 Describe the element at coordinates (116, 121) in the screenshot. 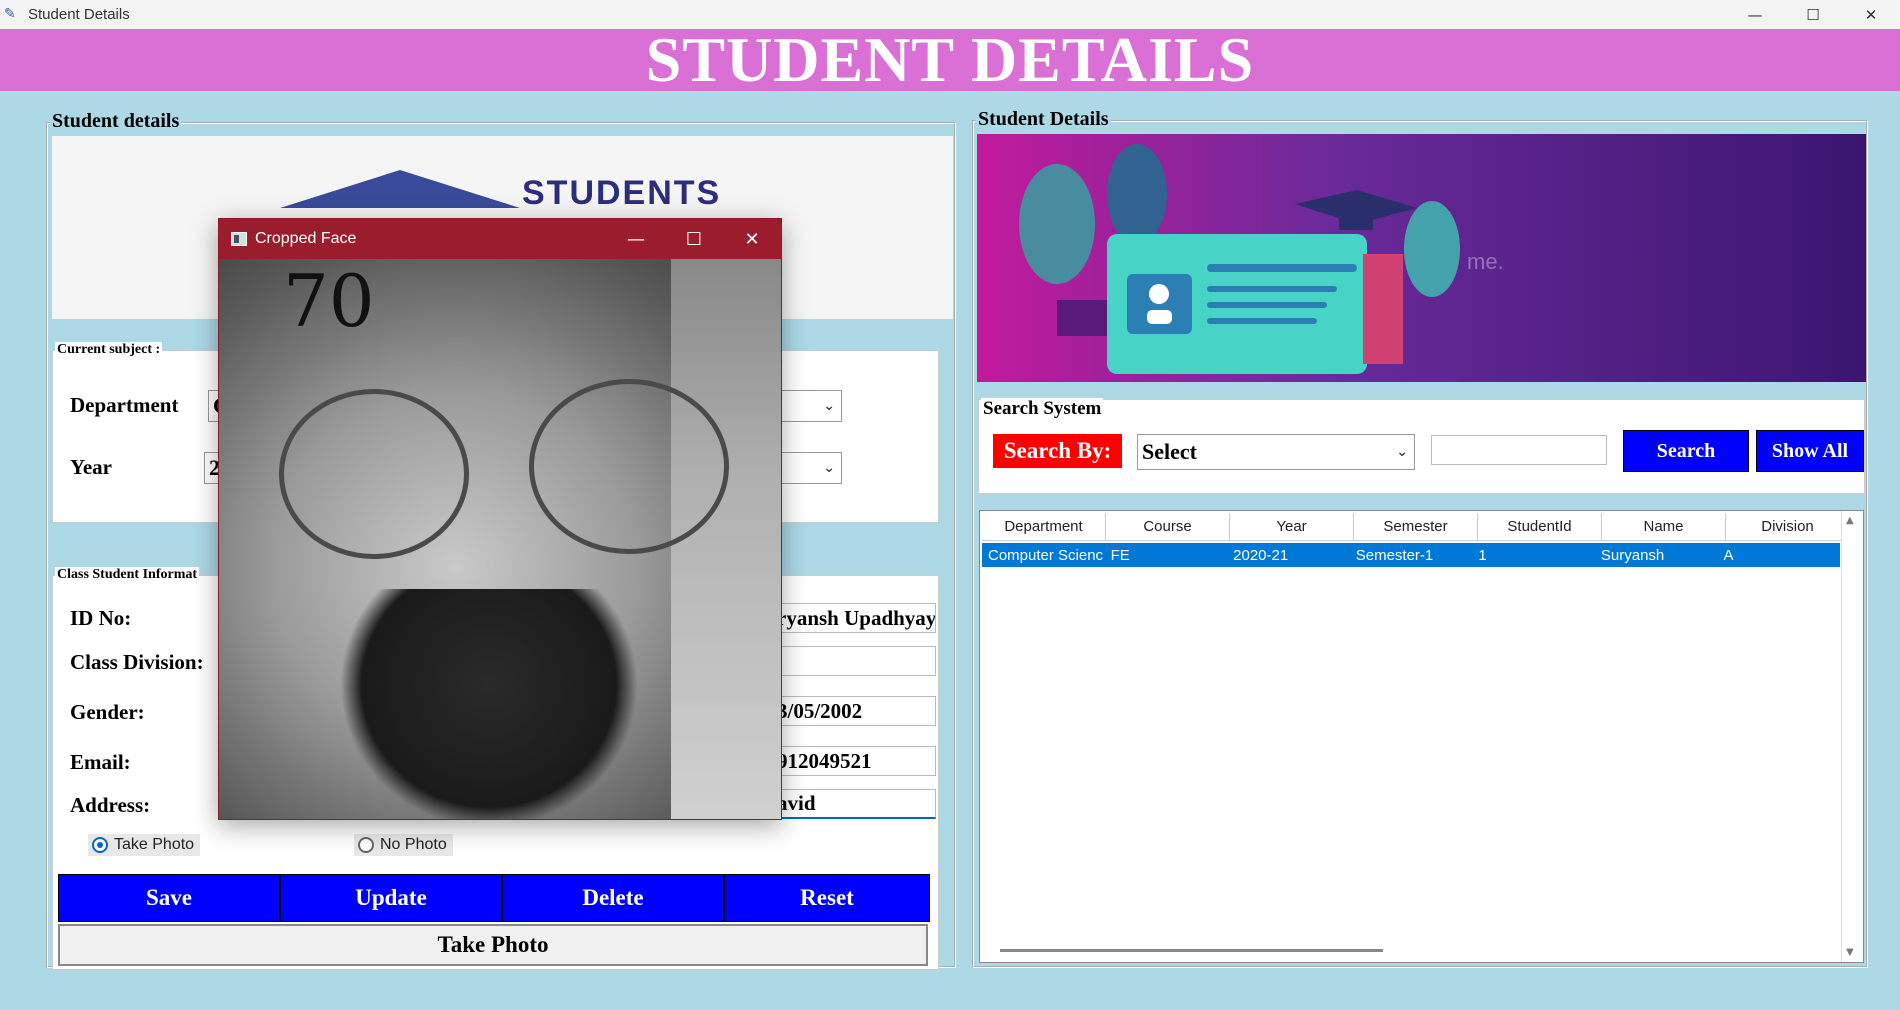

I see `left-frame-title: Student details` at that location.